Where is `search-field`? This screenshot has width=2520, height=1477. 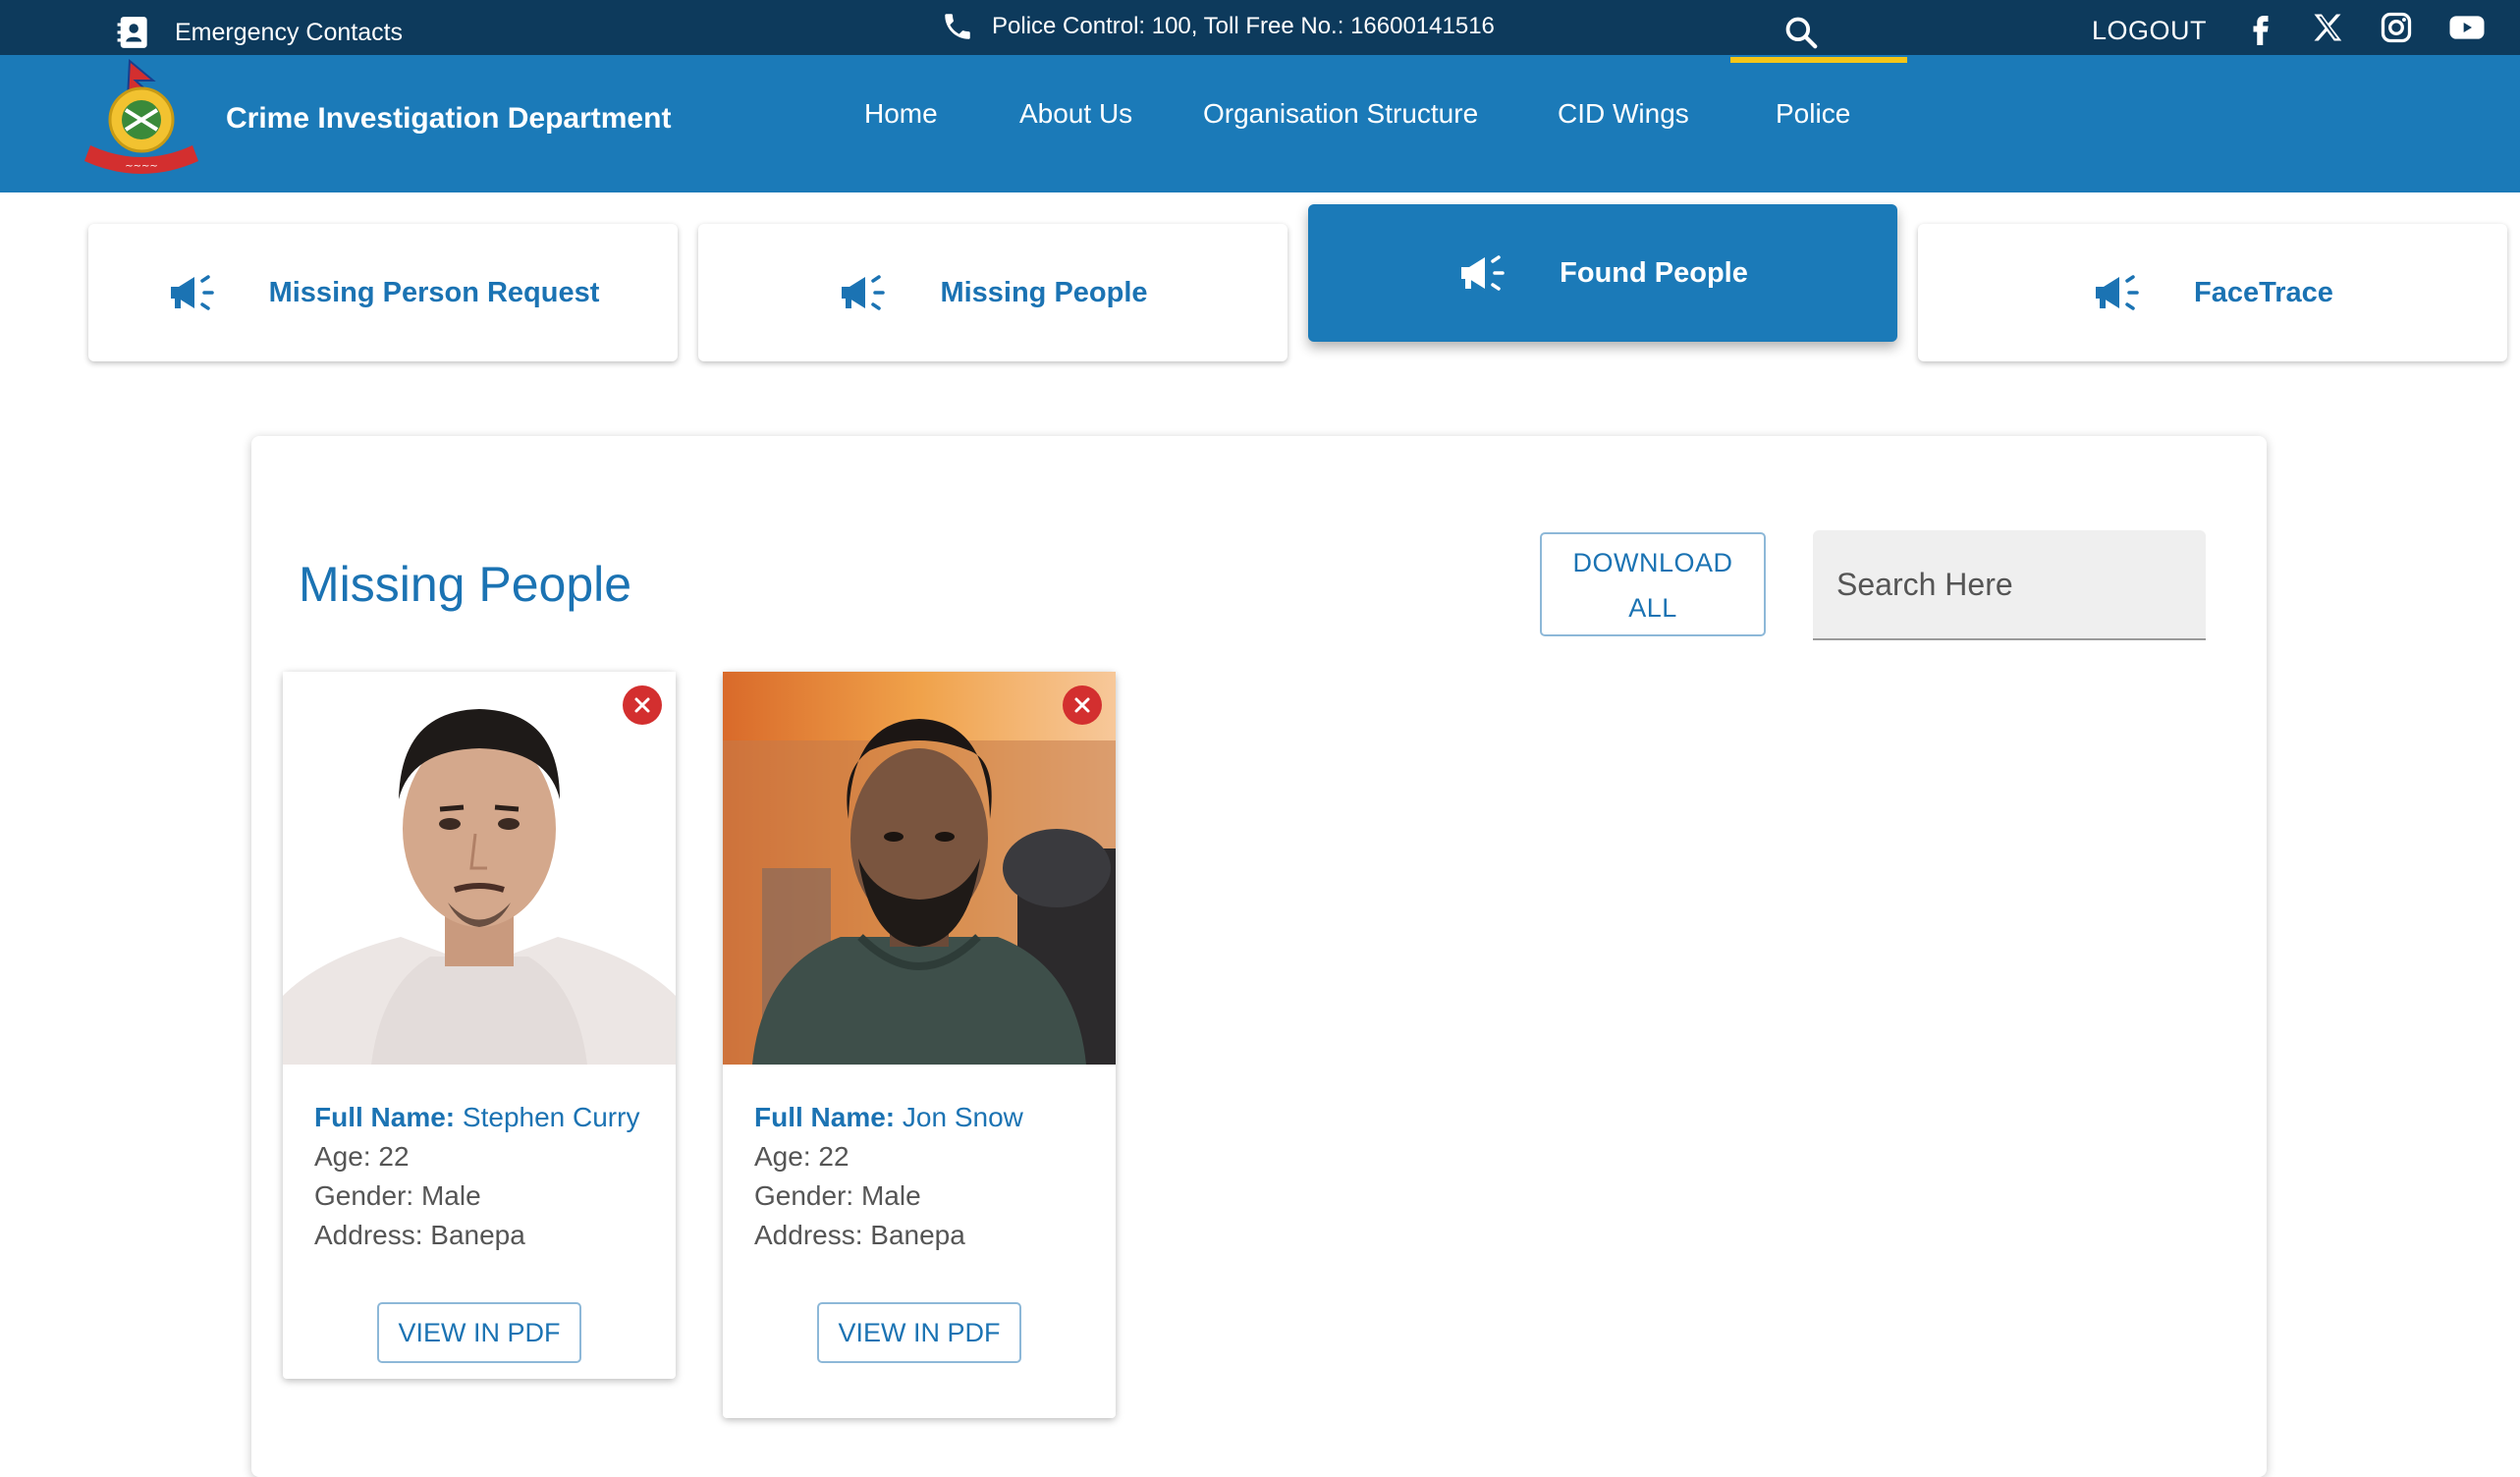 search-field is located at coordinates (2009, 585).